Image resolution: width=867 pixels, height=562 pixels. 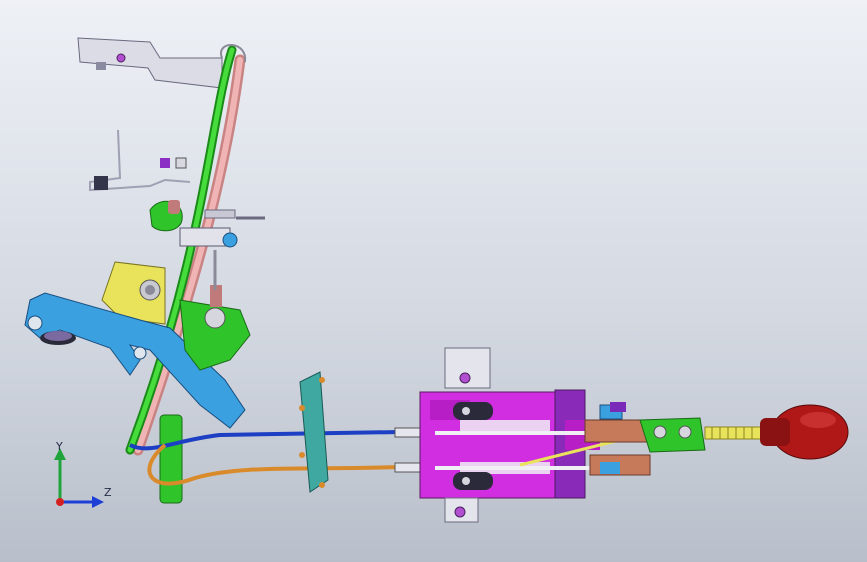 What do you see at coordinates (461, 510) in the screenshot?
I see `housing-bottom-bracket` at bounding box center [461, 510].